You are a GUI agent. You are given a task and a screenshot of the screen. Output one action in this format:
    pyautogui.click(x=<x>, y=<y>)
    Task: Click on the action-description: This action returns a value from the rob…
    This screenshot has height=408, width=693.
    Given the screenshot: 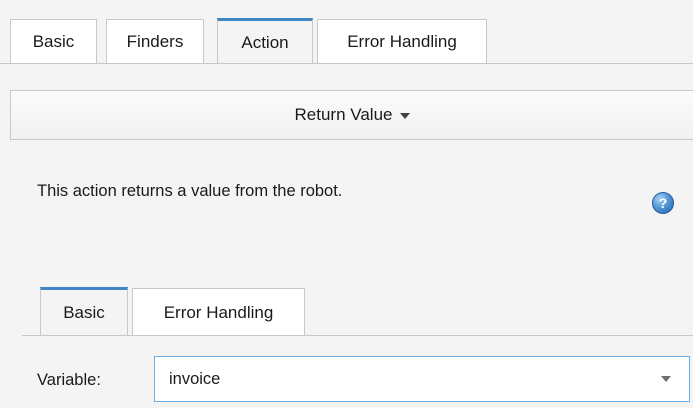 What is the action you would take?
    pyautogui.click(x=190, y=191)
    